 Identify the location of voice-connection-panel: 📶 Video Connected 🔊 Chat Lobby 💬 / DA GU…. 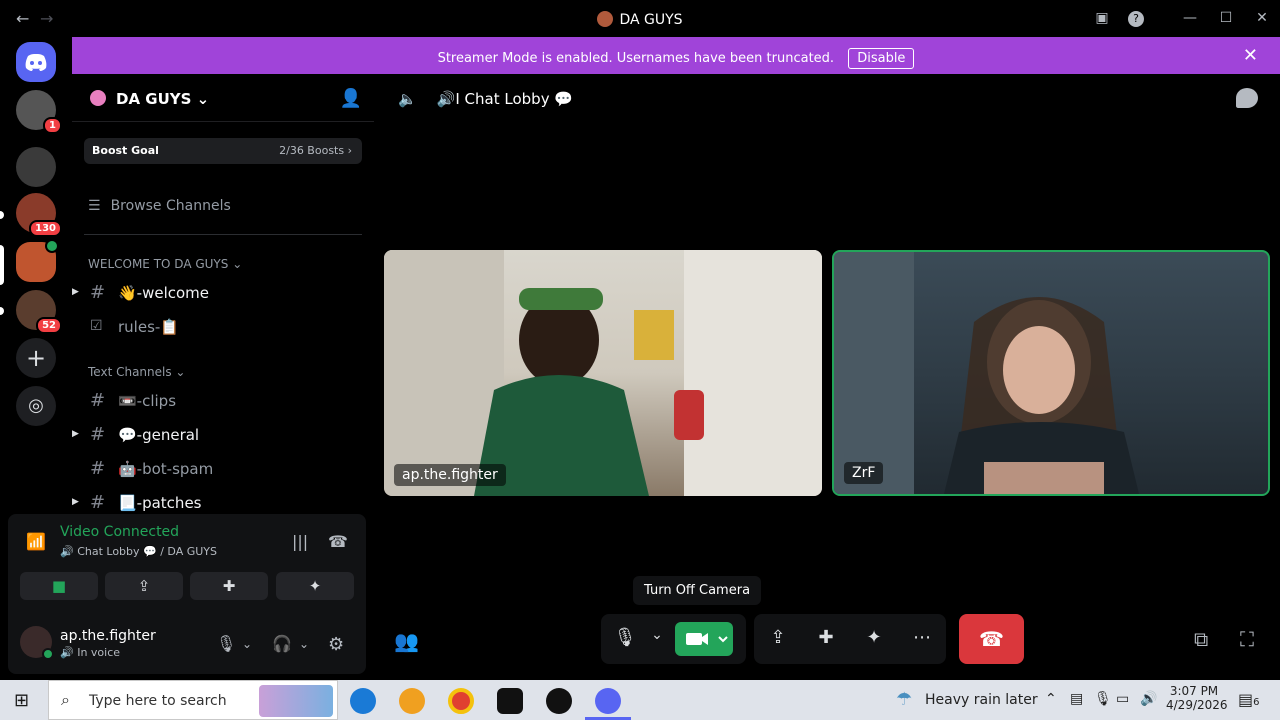
(187, 564).